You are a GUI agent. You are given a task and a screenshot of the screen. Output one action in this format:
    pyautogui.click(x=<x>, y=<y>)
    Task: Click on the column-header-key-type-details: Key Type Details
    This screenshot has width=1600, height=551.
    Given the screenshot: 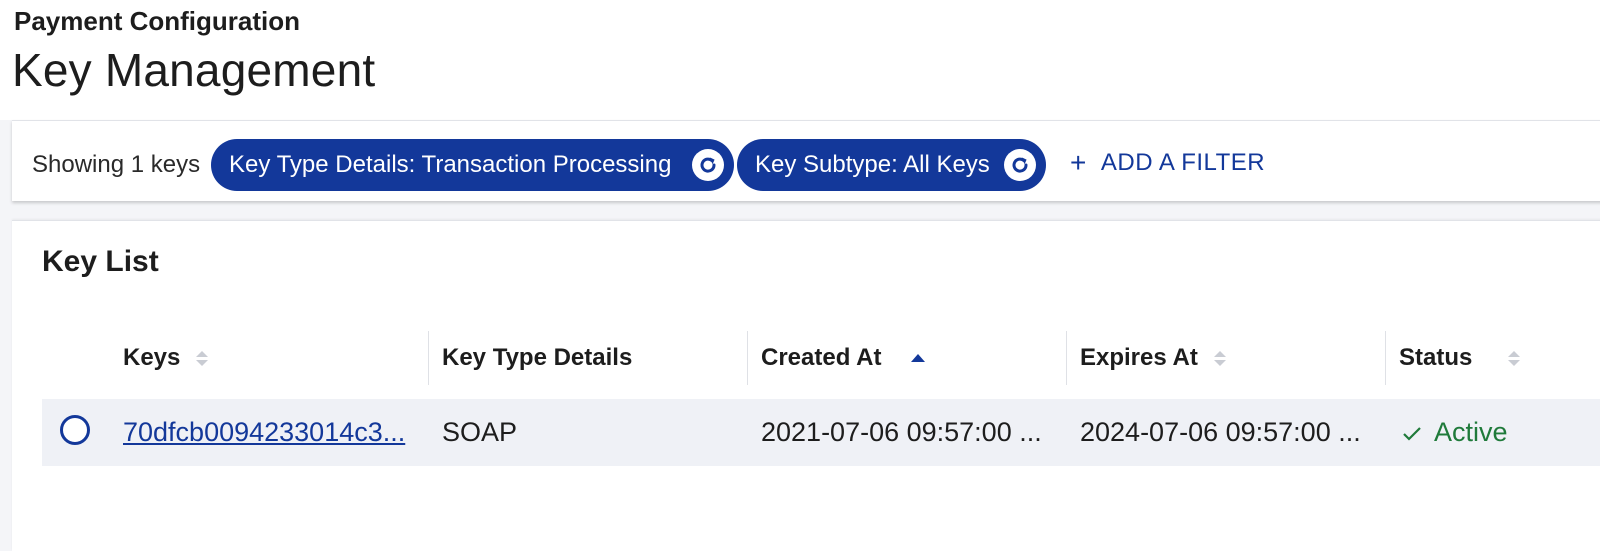 What is the action you would take?
    pyautogui.click(x=537, y=358)
    